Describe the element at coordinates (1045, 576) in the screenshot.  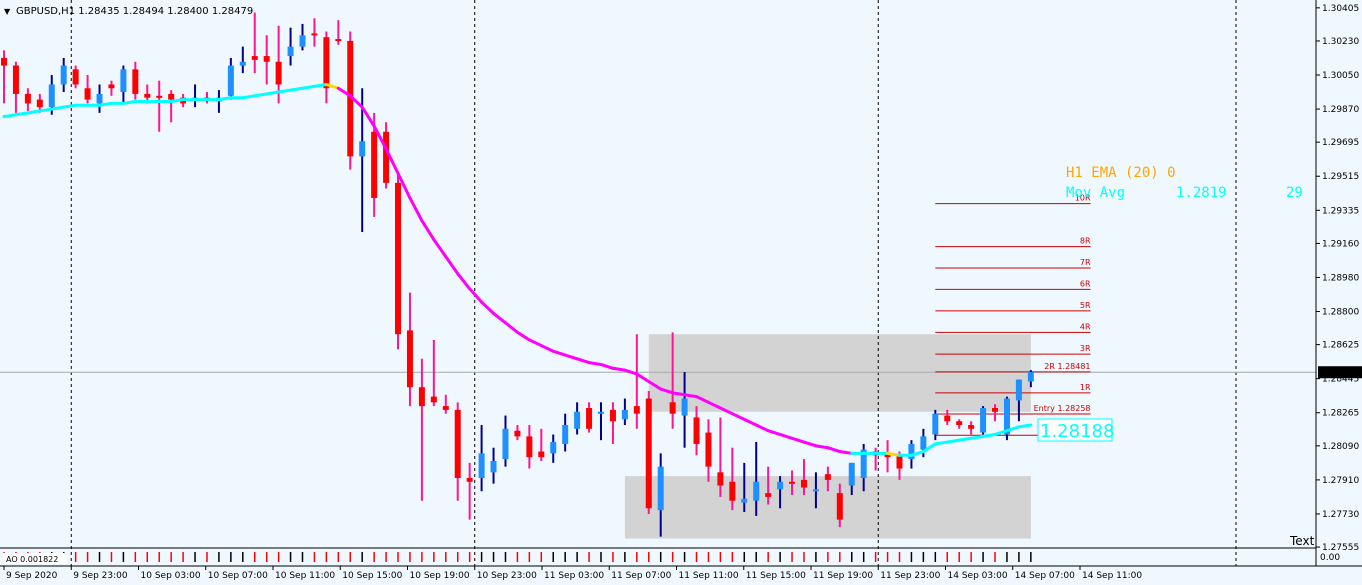
I see `time-tick-label: 14 Sep 07:00` at that location.